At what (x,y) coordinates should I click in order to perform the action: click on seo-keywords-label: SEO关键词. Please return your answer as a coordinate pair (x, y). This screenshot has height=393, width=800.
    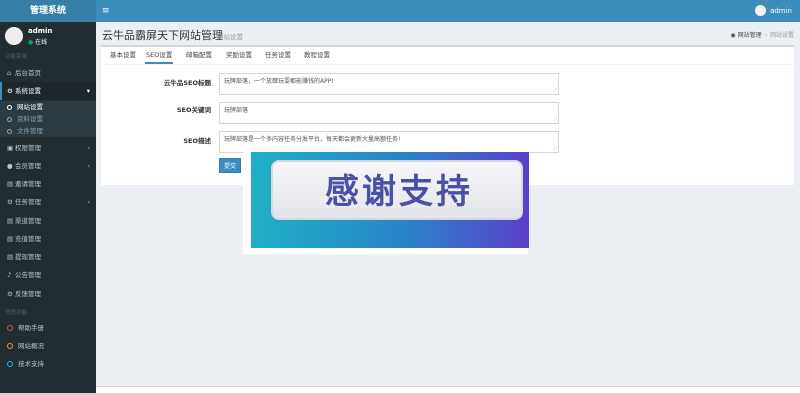
    Looking at the image, I should click on (193, 110).